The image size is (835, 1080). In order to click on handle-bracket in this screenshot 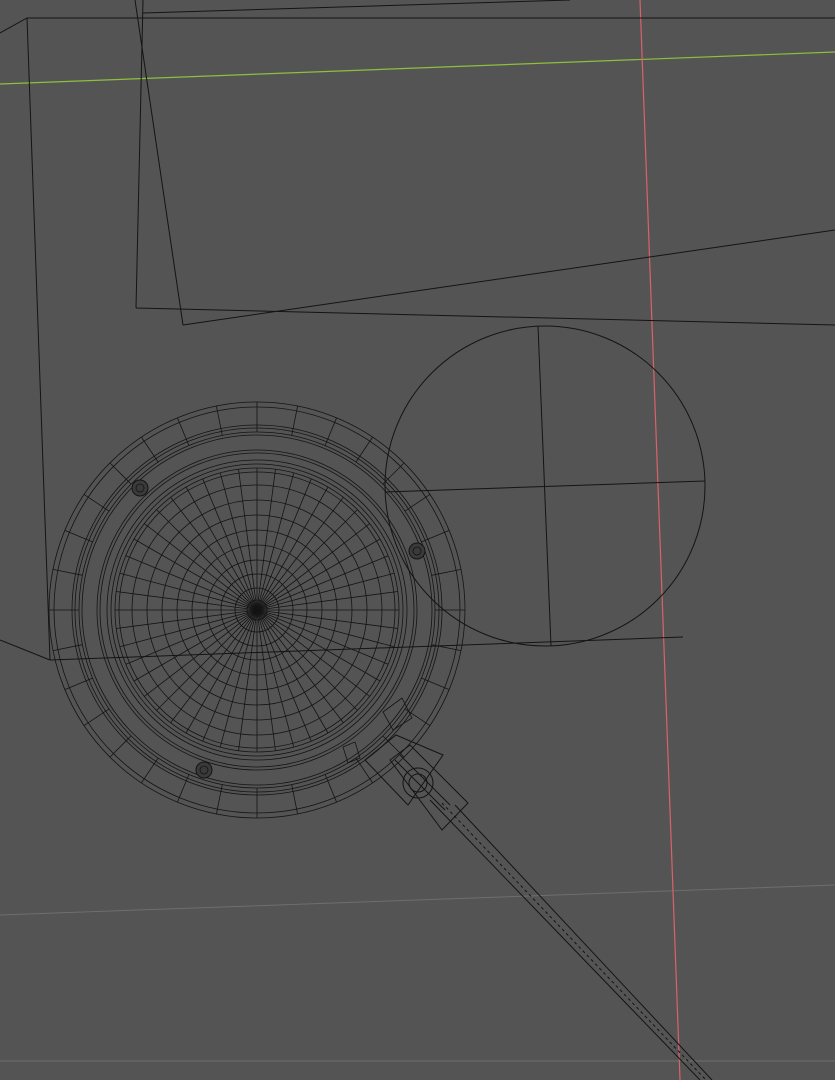, I will do `click(404, 770)`.